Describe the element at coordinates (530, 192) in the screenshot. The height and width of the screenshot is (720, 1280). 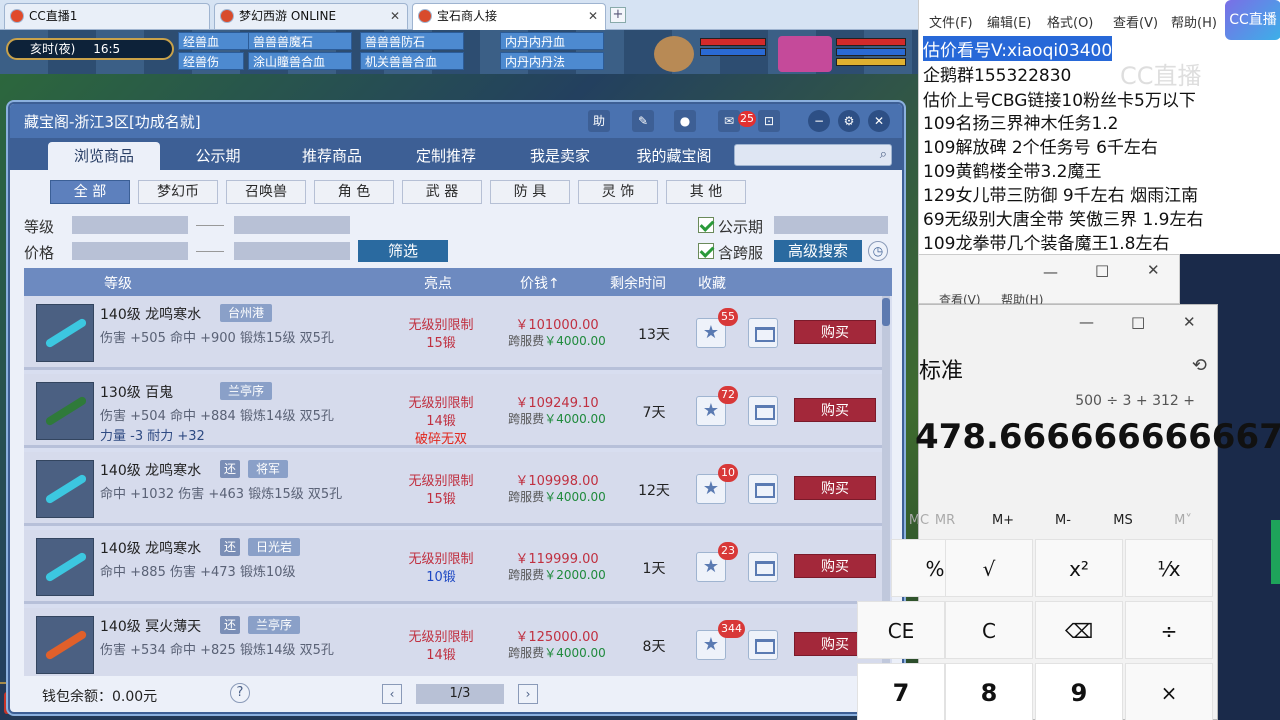
I see `category-armor: 防 具` at that location.